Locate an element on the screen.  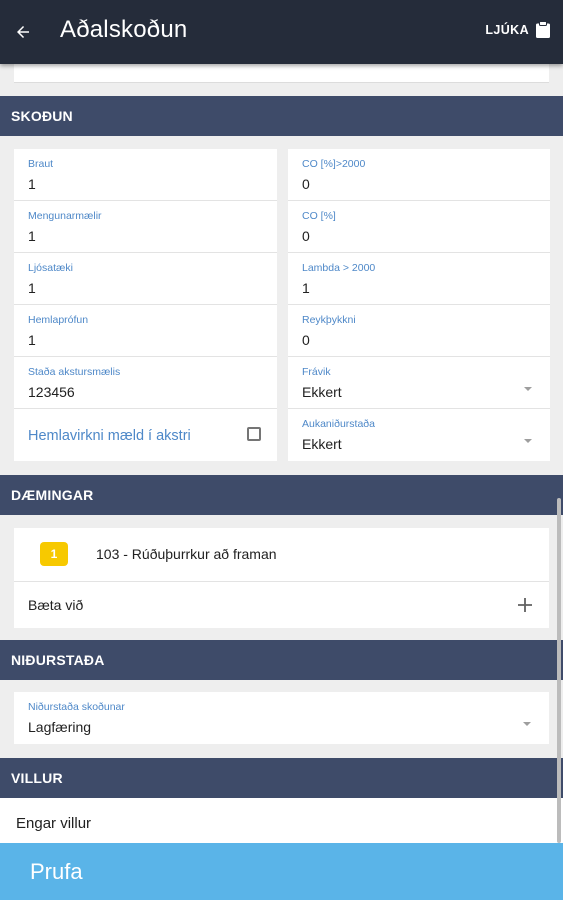
plus-icon is located at coordinates (525, 605).